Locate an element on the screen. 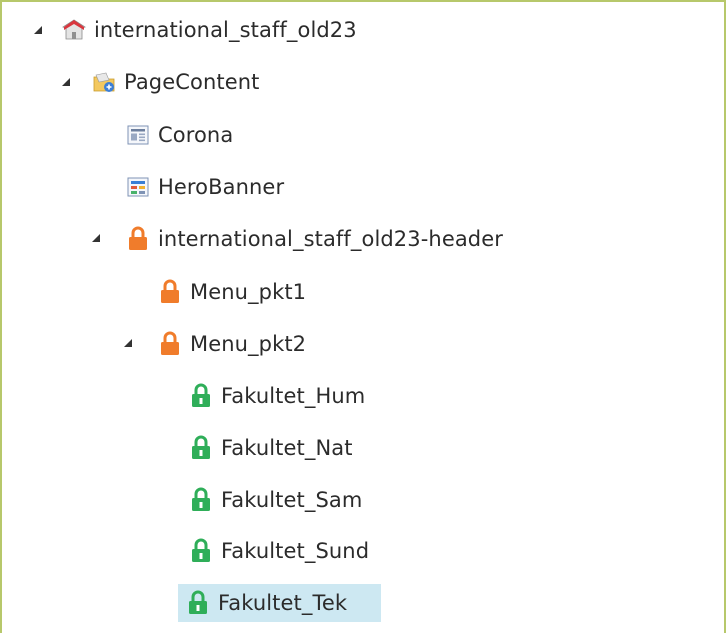 Image resolution: width=726 pixels, height=633 pixels. expand-toggle-international-staff-old23-header is located at coordinates (96, 238).